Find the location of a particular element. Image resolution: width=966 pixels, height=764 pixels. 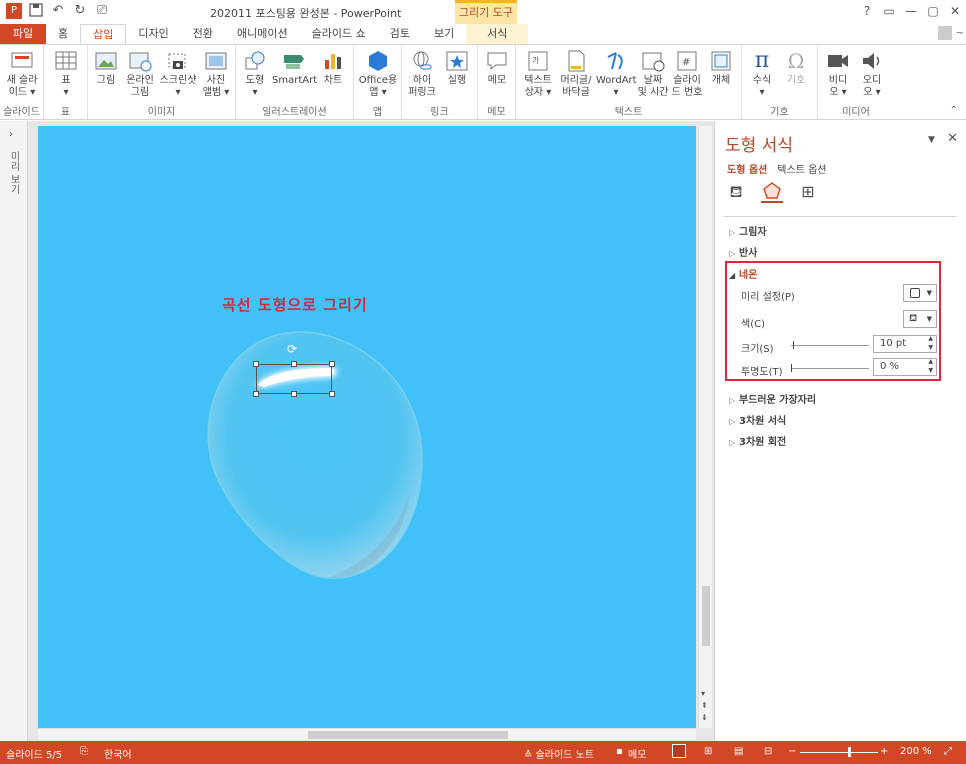

comments-icon: ▪ is located at coordinates (619, 751).